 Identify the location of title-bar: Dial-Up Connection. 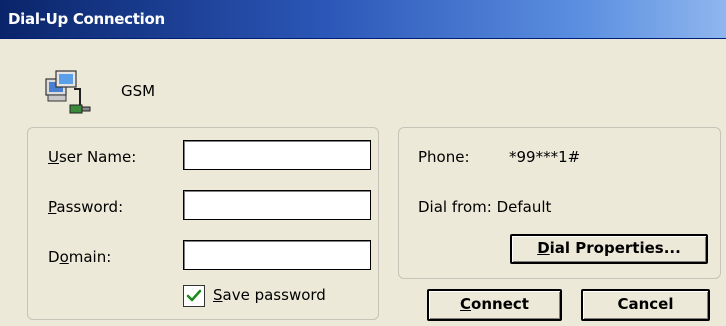
(363, 19).